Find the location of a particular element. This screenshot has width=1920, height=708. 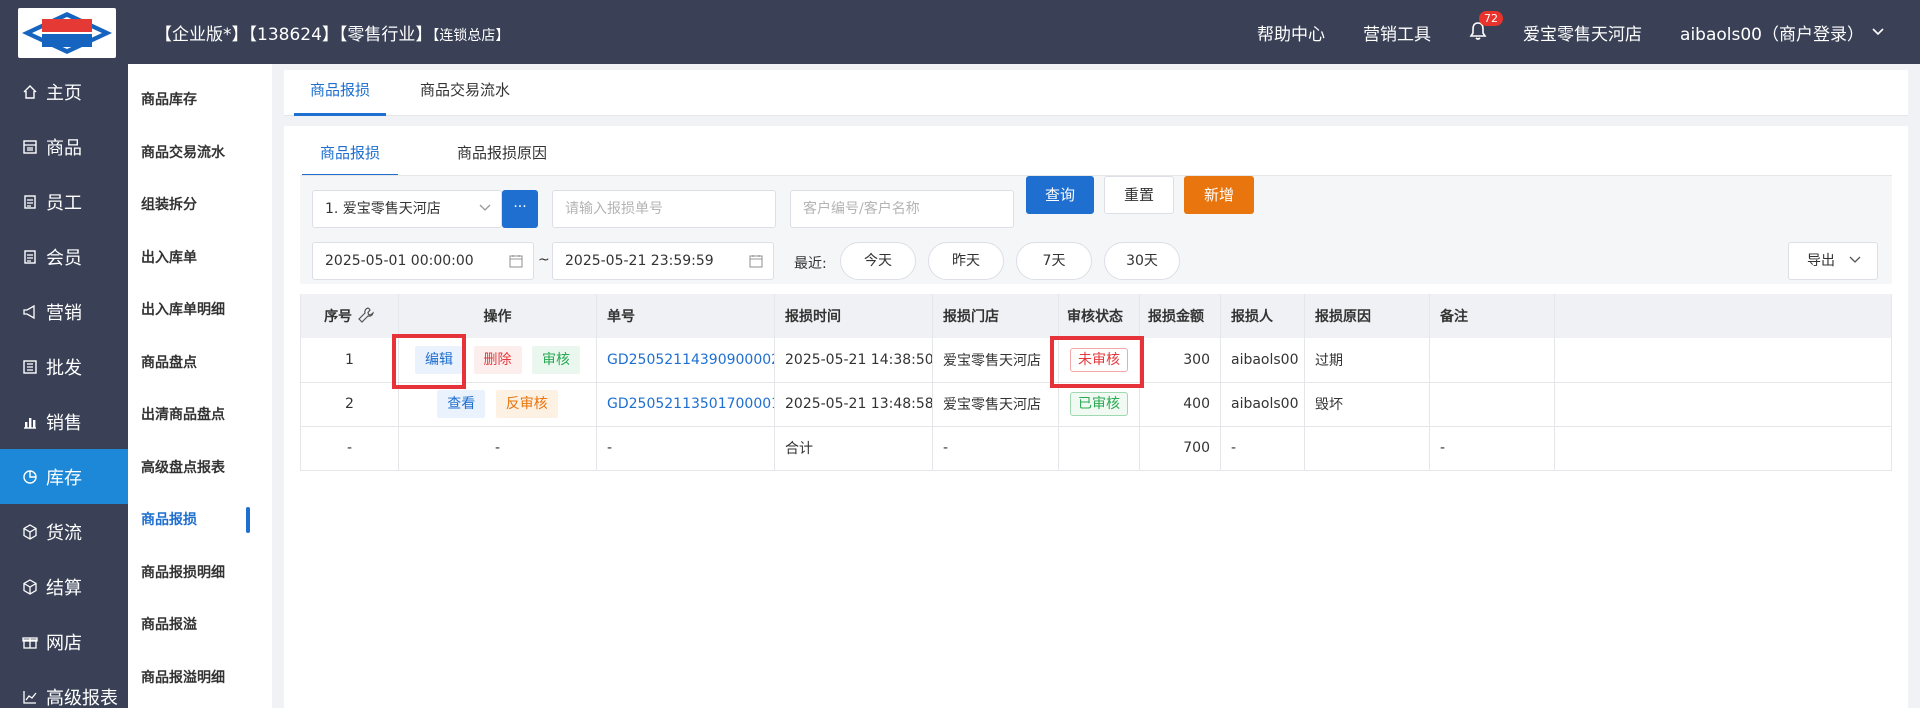

export-label: 导出 is located at coordinates (1821, 261).